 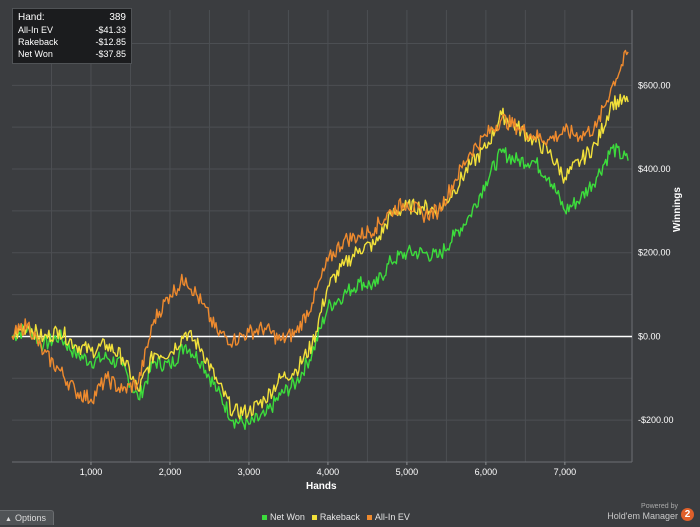 What do you see at coordinates (117, 17) in the screenshot?
I see `tooltip-value: 389` at bounding box center [117, 17].